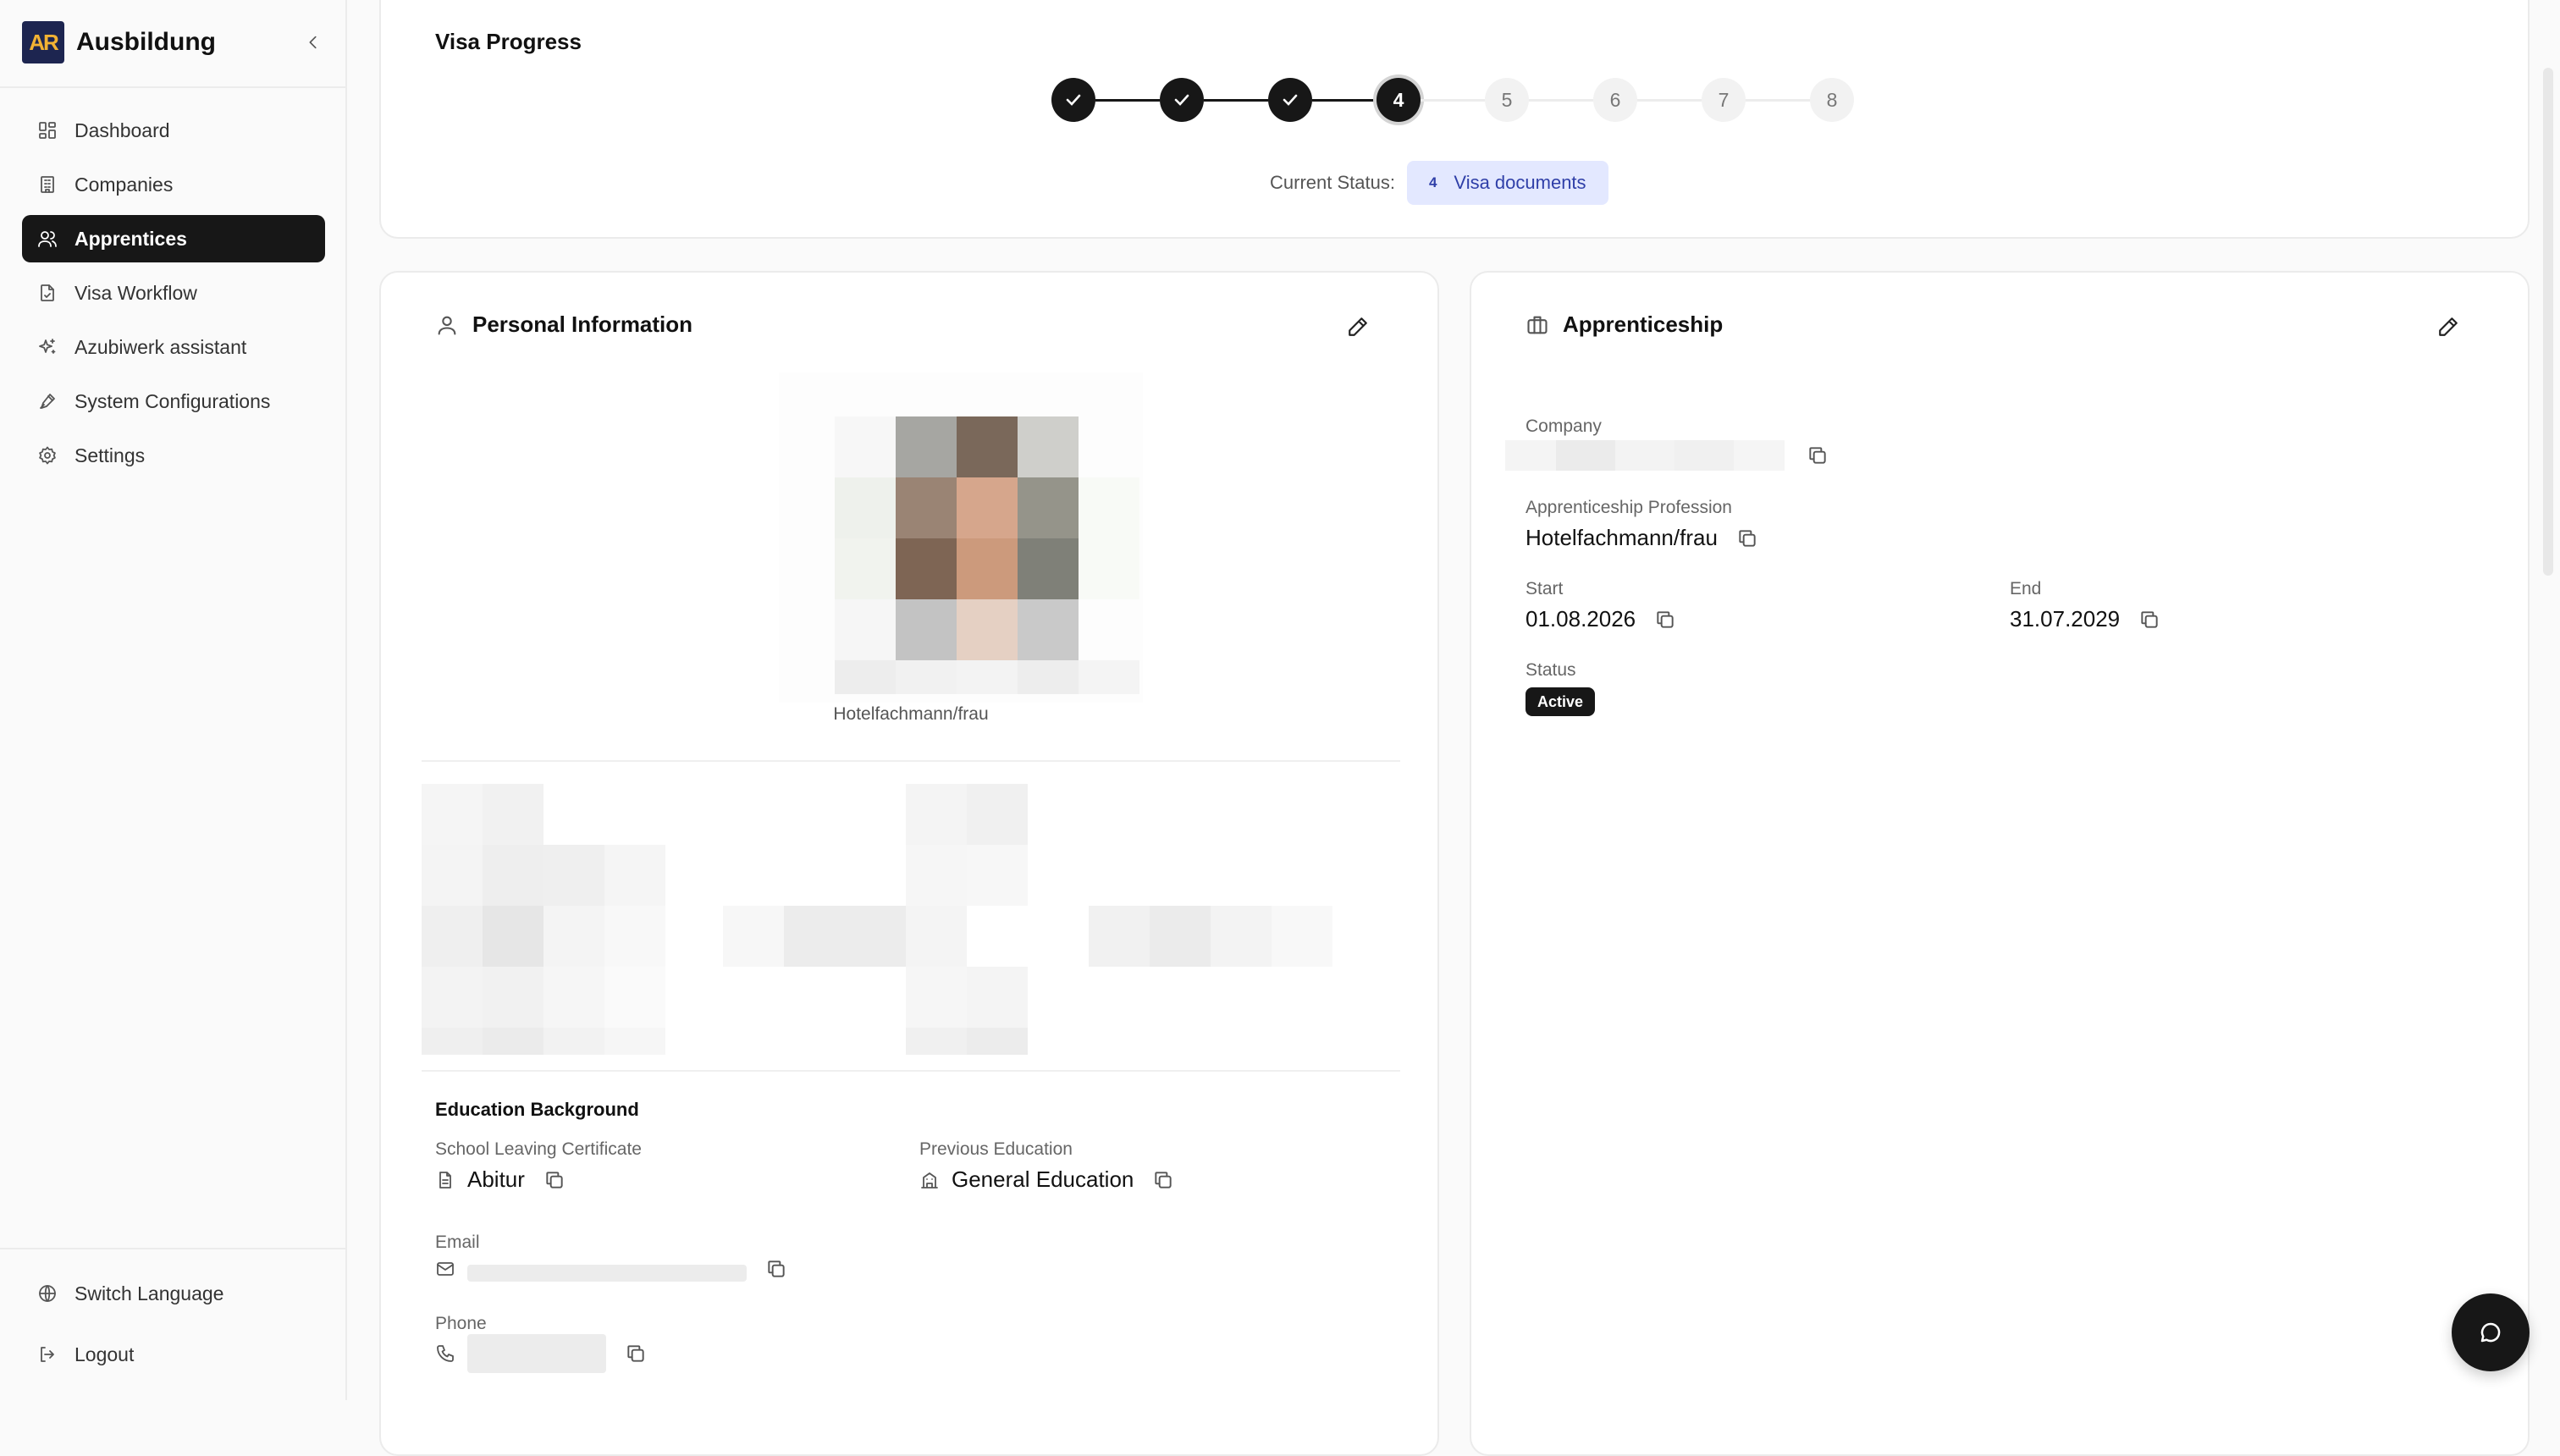  Describe the element at coordinates (43, 42) in the screenshot. I see `app-logo: AR` at that location.